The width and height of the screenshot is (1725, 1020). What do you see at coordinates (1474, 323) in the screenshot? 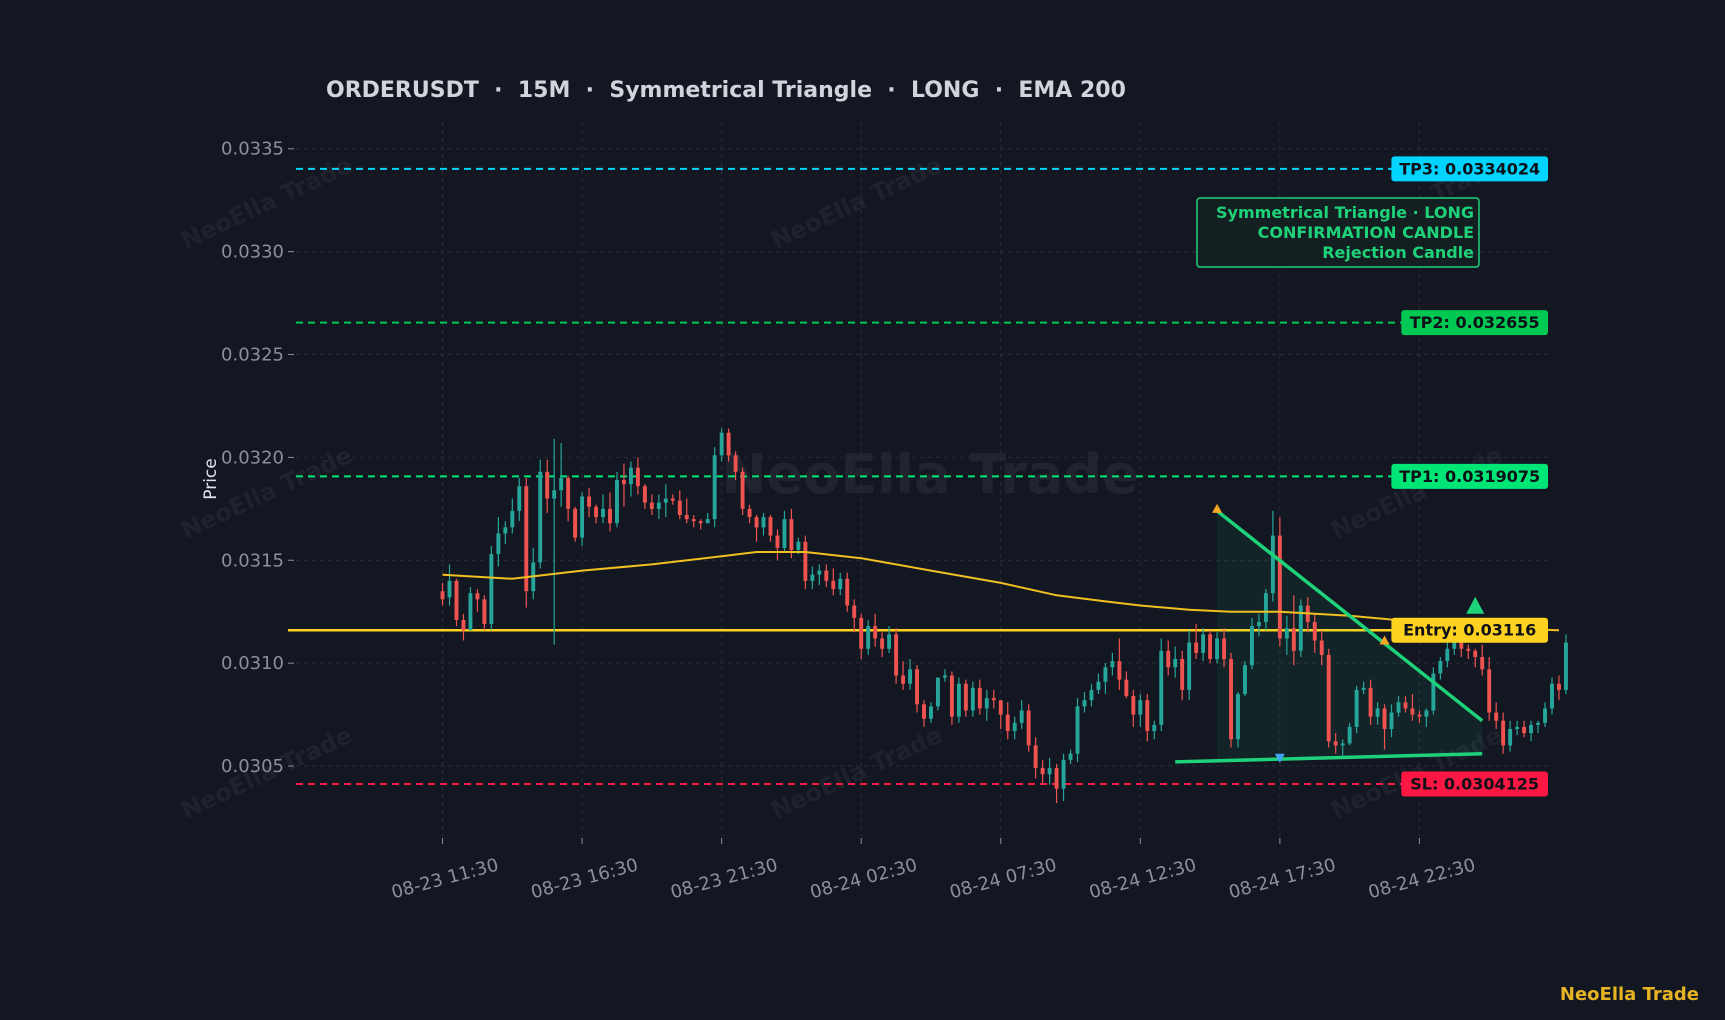
I see `tp2-level-tag: TP2: 0.032655` at bounding box center [1474, 323].